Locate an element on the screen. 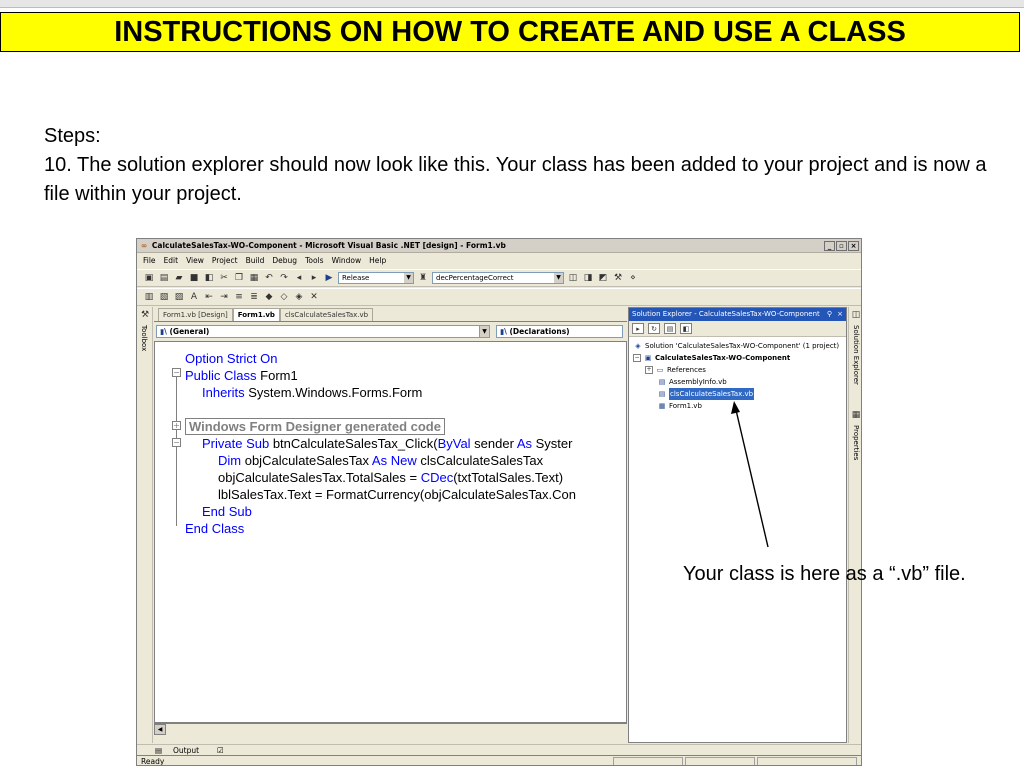 This screenshot has height=768, width=1024. status-text: Ready is located at coordinates (153, 761).